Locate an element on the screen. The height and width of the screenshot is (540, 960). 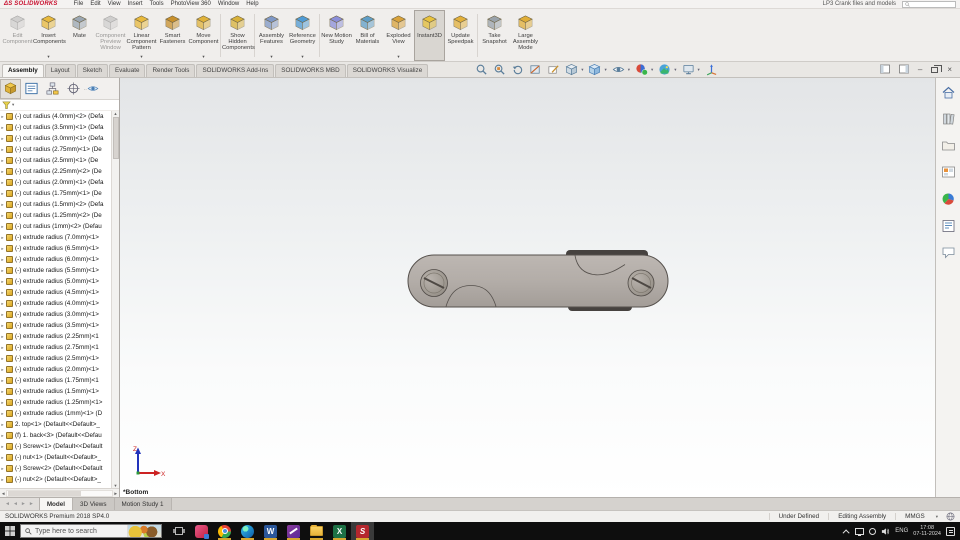
left-screw is located at coordinates (434, 283).